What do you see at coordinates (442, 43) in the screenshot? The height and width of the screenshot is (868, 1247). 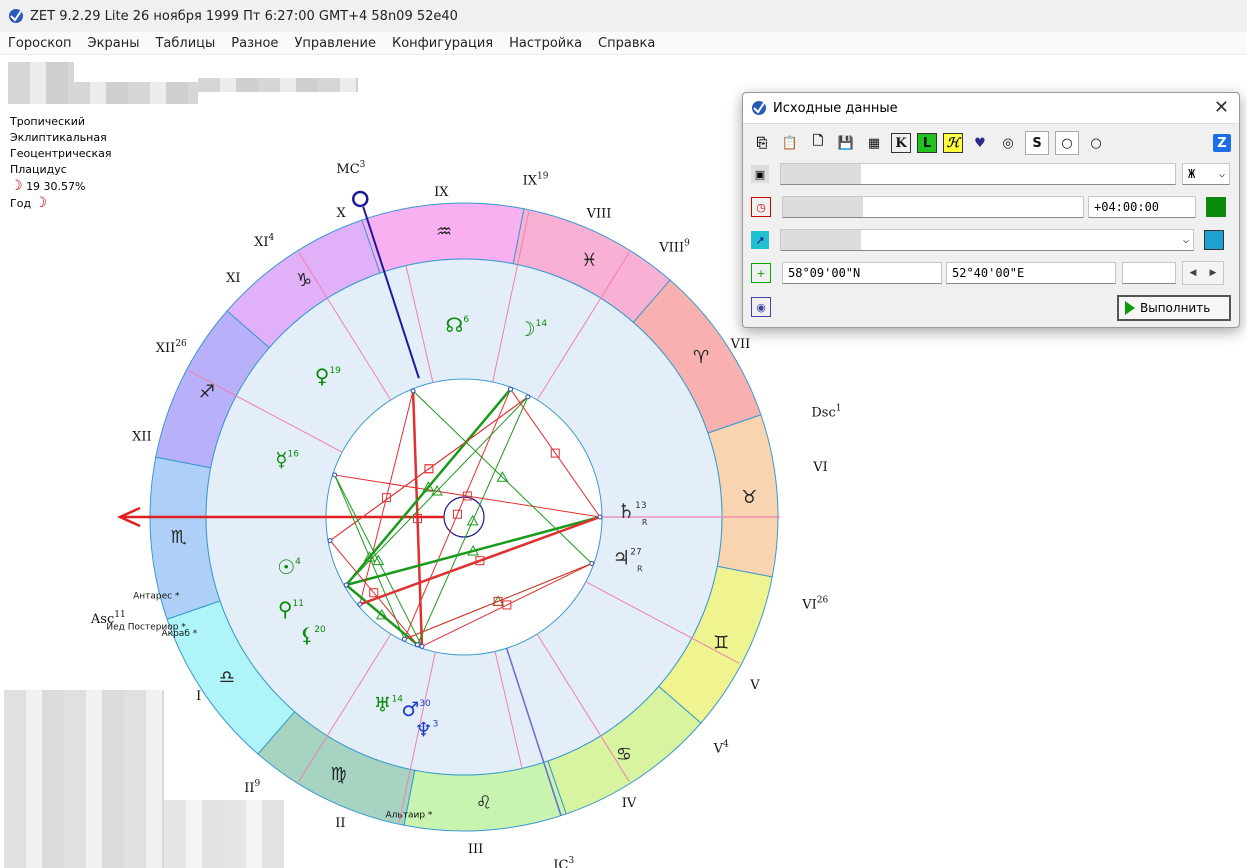 I see `menu-configuration: Конфигурация` at bounding box center [442, 43].